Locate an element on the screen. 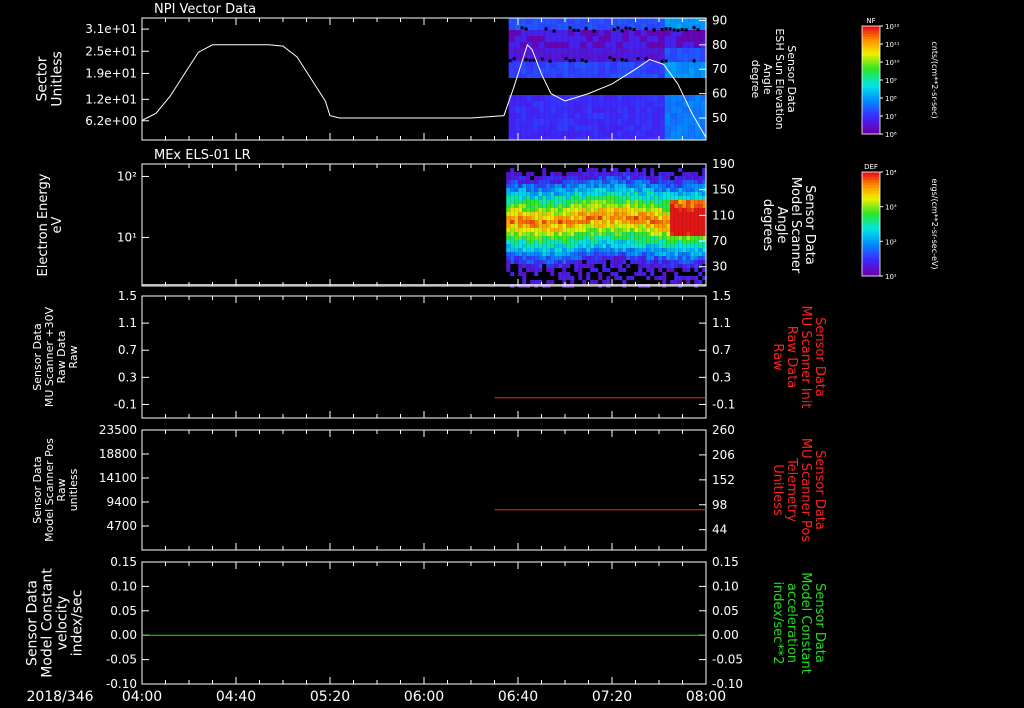 This screenshot has height=708, width=1024. y-axis-label: index/sec is located at coordinates (78, 623).